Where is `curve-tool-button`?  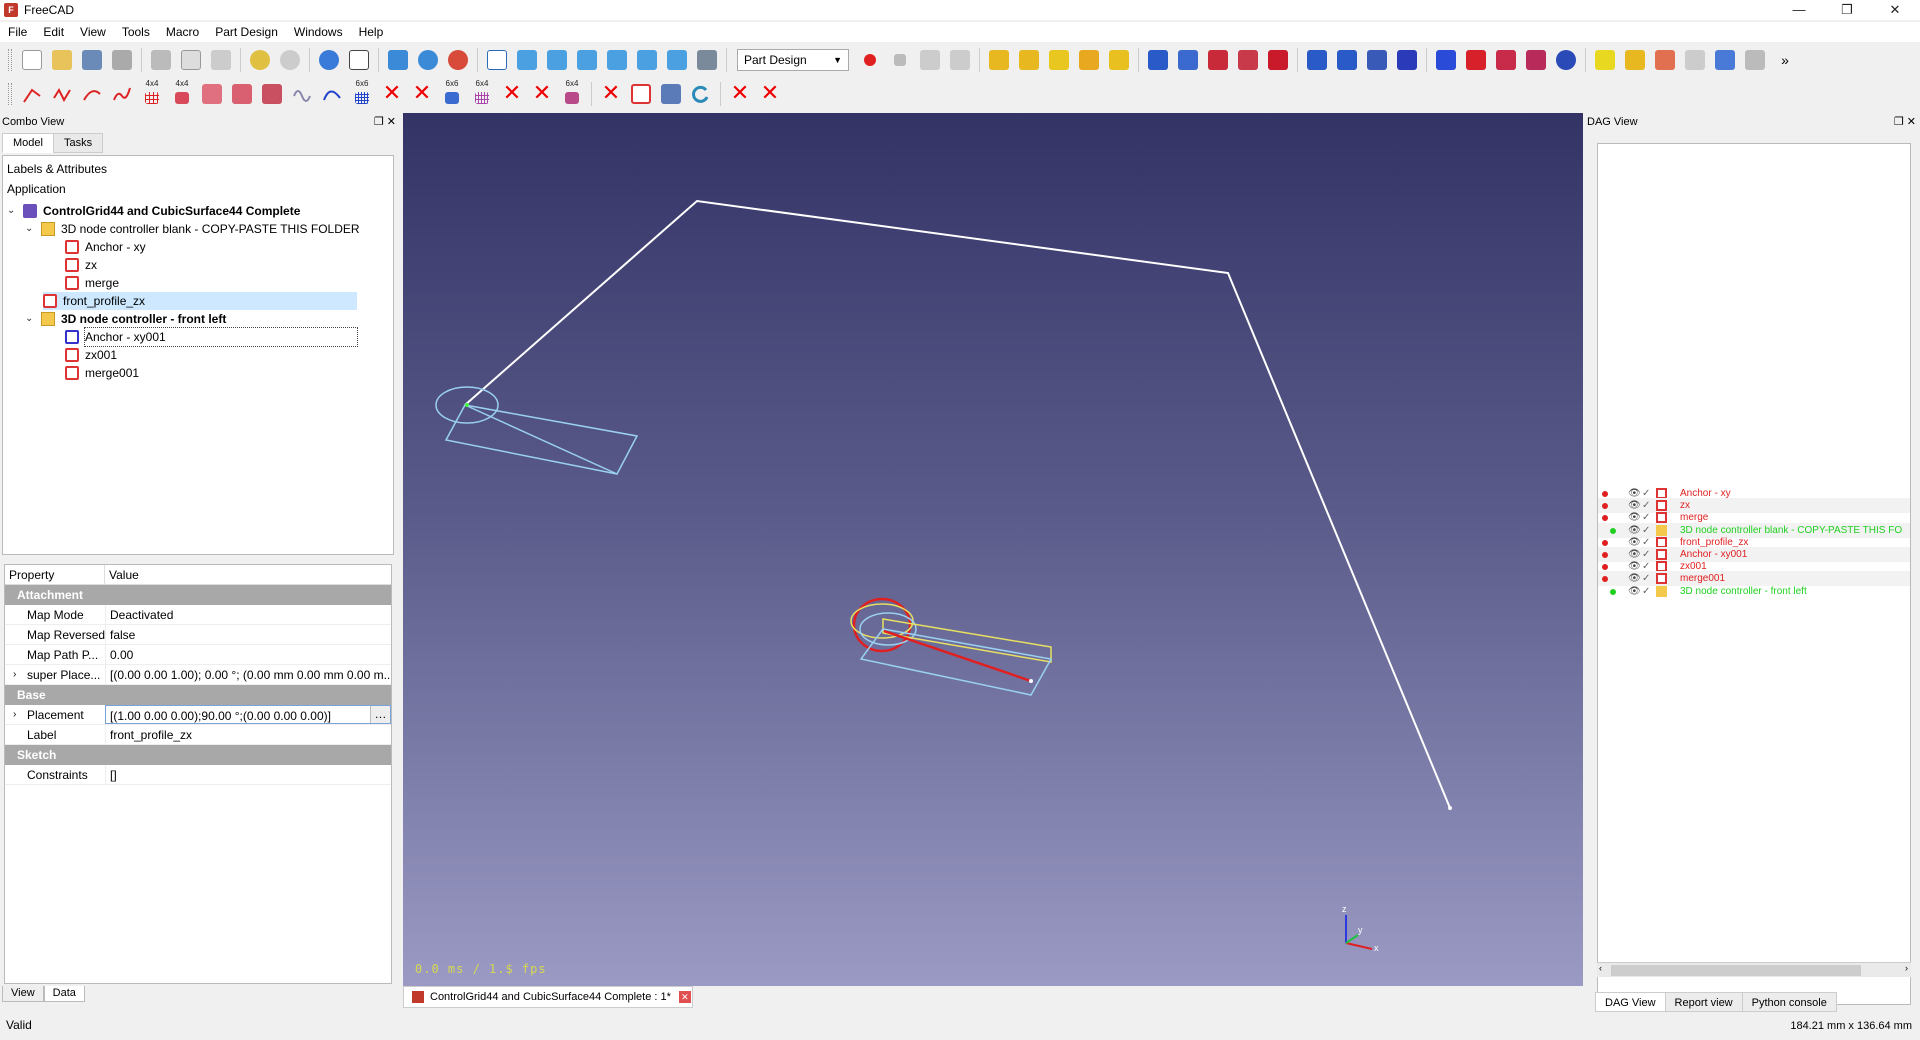
curve-tool-button is located at coordinates (92, 94).